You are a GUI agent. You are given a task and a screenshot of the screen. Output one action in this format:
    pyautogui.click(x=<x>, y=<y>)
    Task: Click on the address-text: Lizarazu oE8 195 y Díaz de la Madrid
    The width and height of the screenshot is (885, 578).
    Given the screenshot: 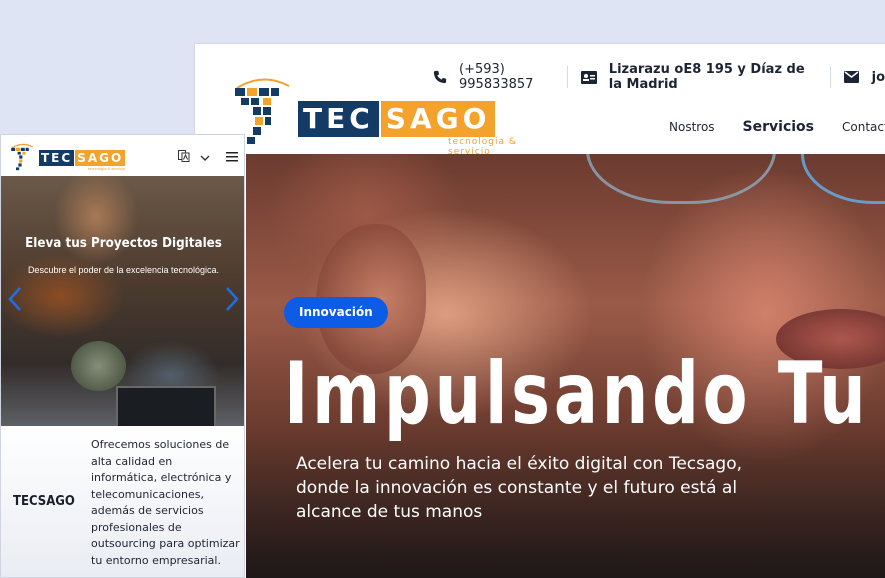 What is the action you would take?
    pyautogui.click(x=706, y=77)
    